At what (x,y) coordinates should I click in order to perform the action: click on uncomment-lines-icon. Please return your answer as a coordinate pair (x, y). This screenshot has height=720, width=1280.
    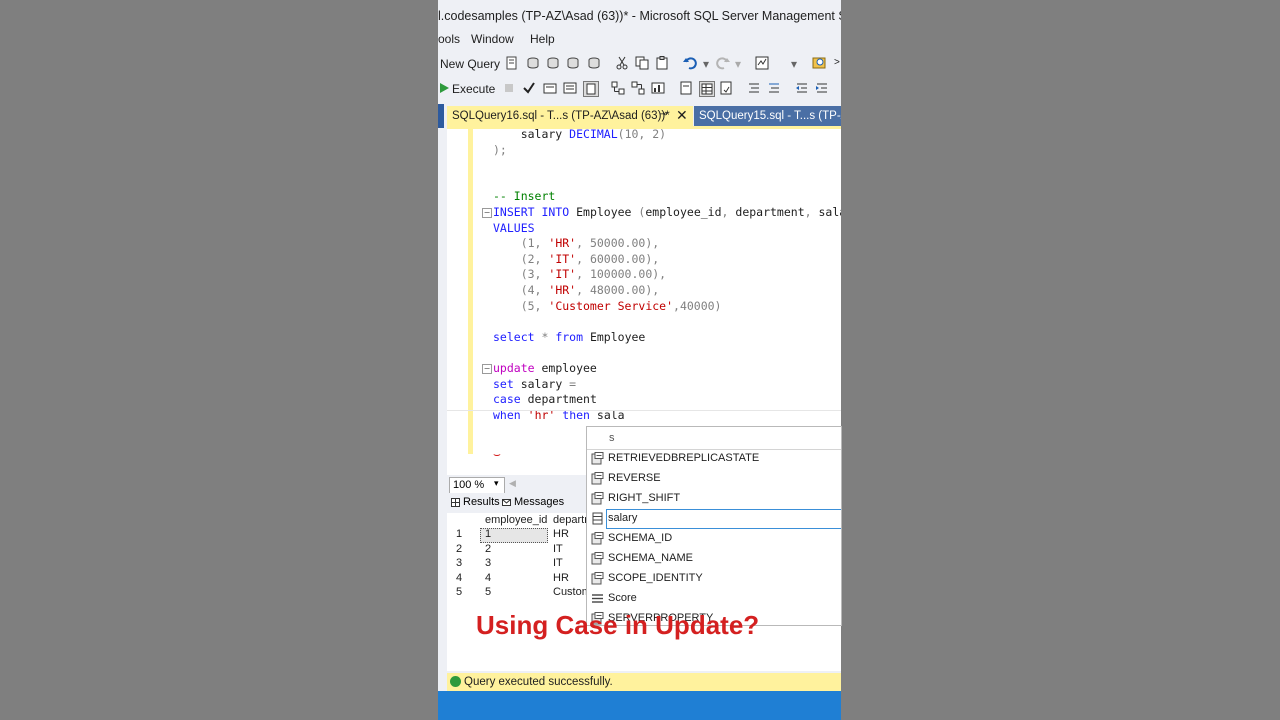
    Looking at the image, I should click on (774, 88).